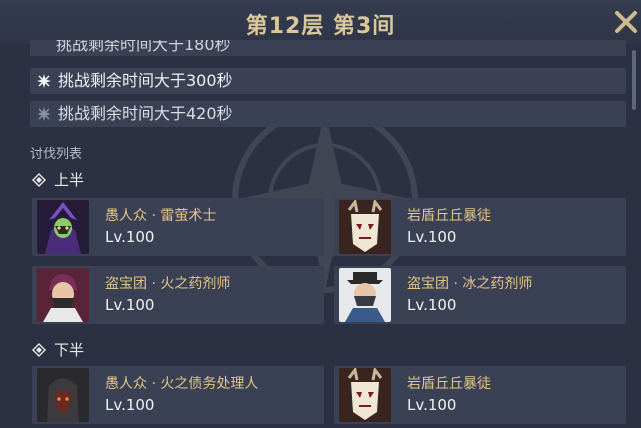 The height and width of the screenshot is (428, 641). Describe the element at coordinates (328, 48) in the screenshot. I see `condition-row-partial: 挑战剩余时间大于180秒` at that location.